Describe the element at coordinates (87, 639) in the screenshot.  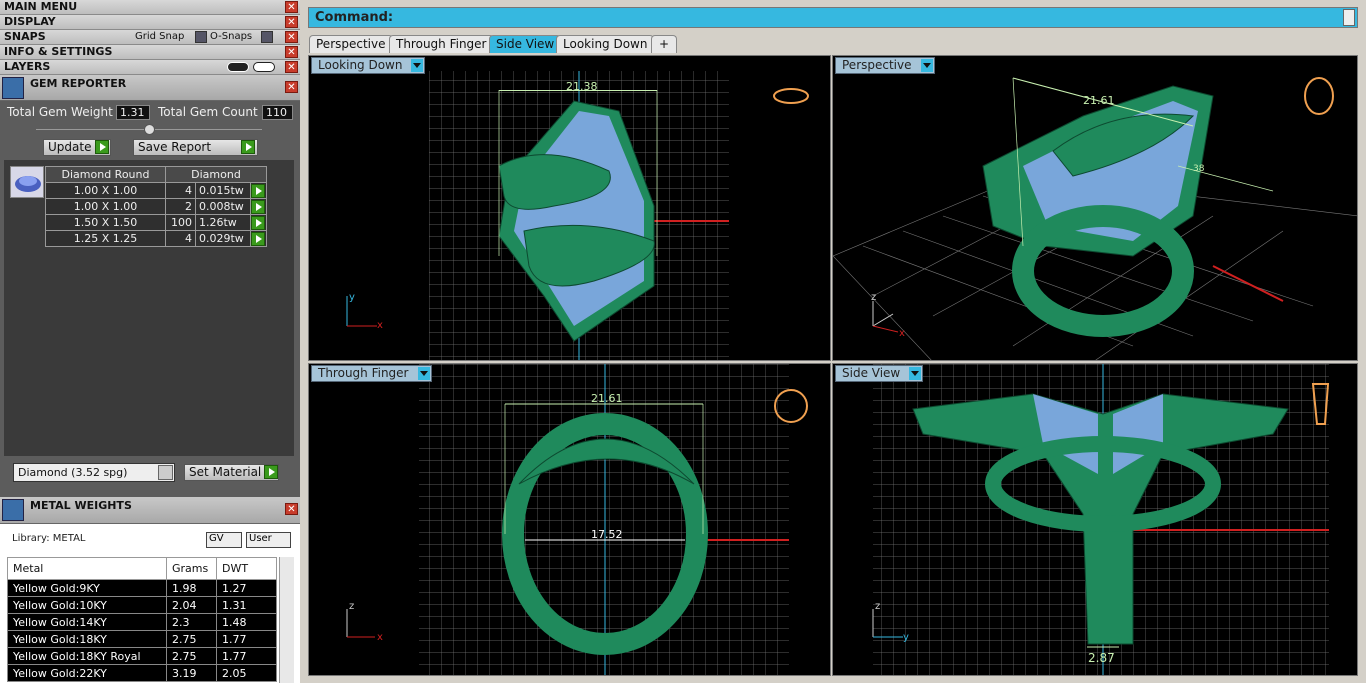
I see `metal-name: Yellow Gold:18KY` at that location.